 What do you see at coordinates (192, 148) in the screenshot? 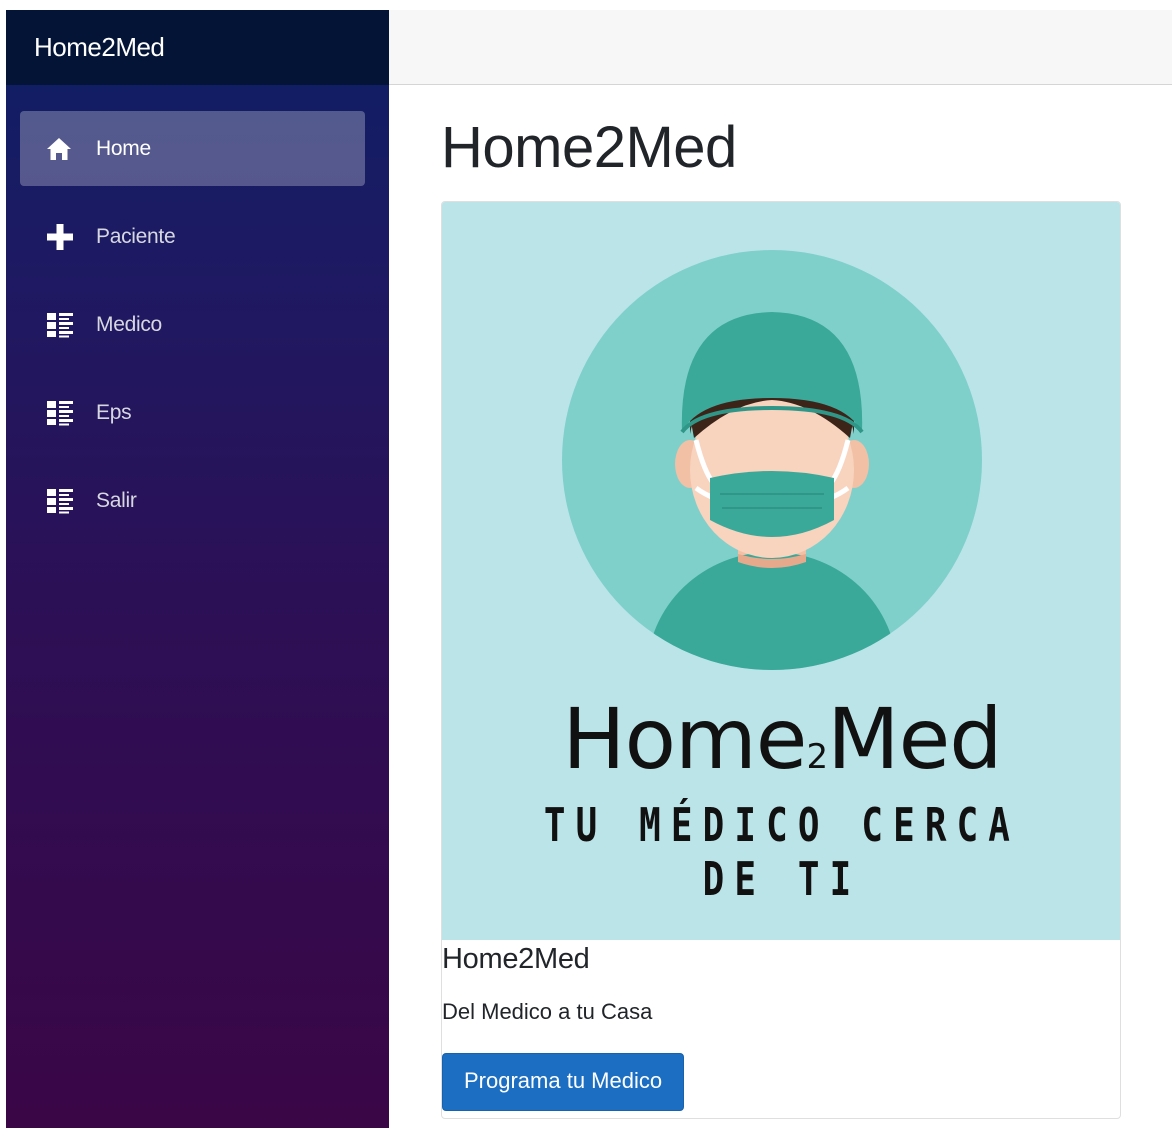
I see `sidebar-item-home: Home` at bounding box center [192, 148].